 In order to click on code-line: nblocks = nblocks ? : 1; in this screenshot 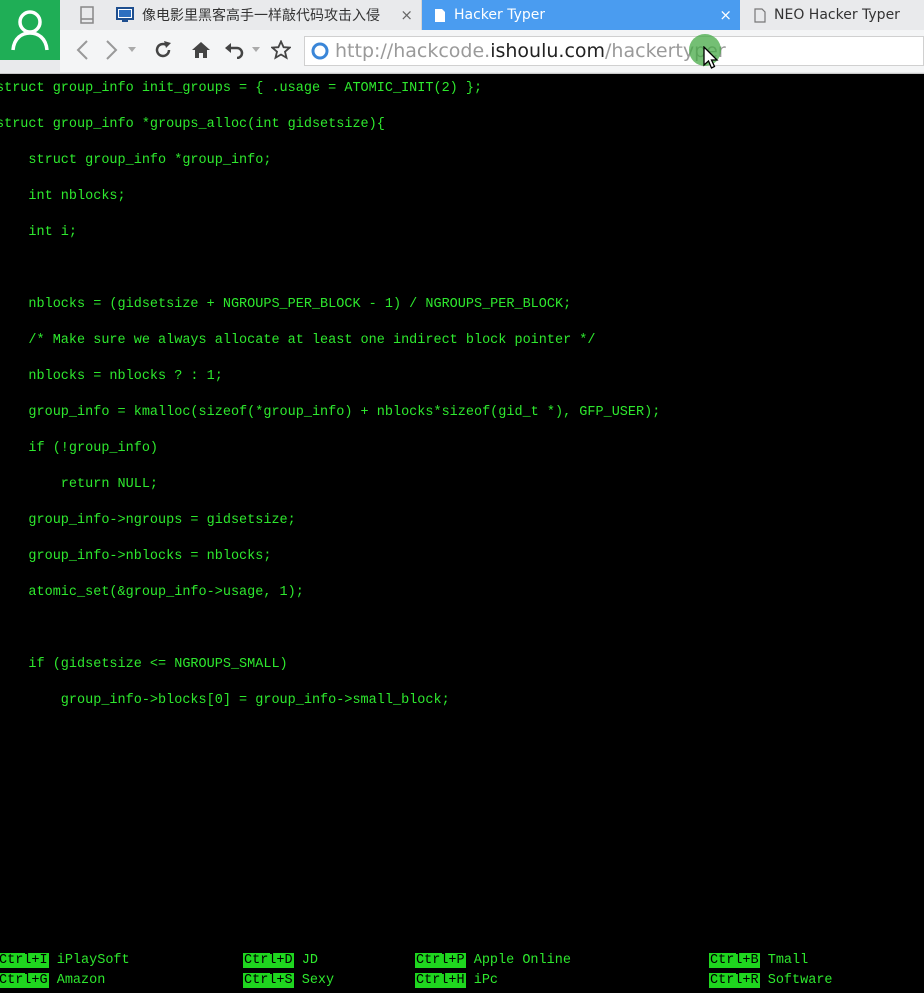, I will do `click(111, 376)`.